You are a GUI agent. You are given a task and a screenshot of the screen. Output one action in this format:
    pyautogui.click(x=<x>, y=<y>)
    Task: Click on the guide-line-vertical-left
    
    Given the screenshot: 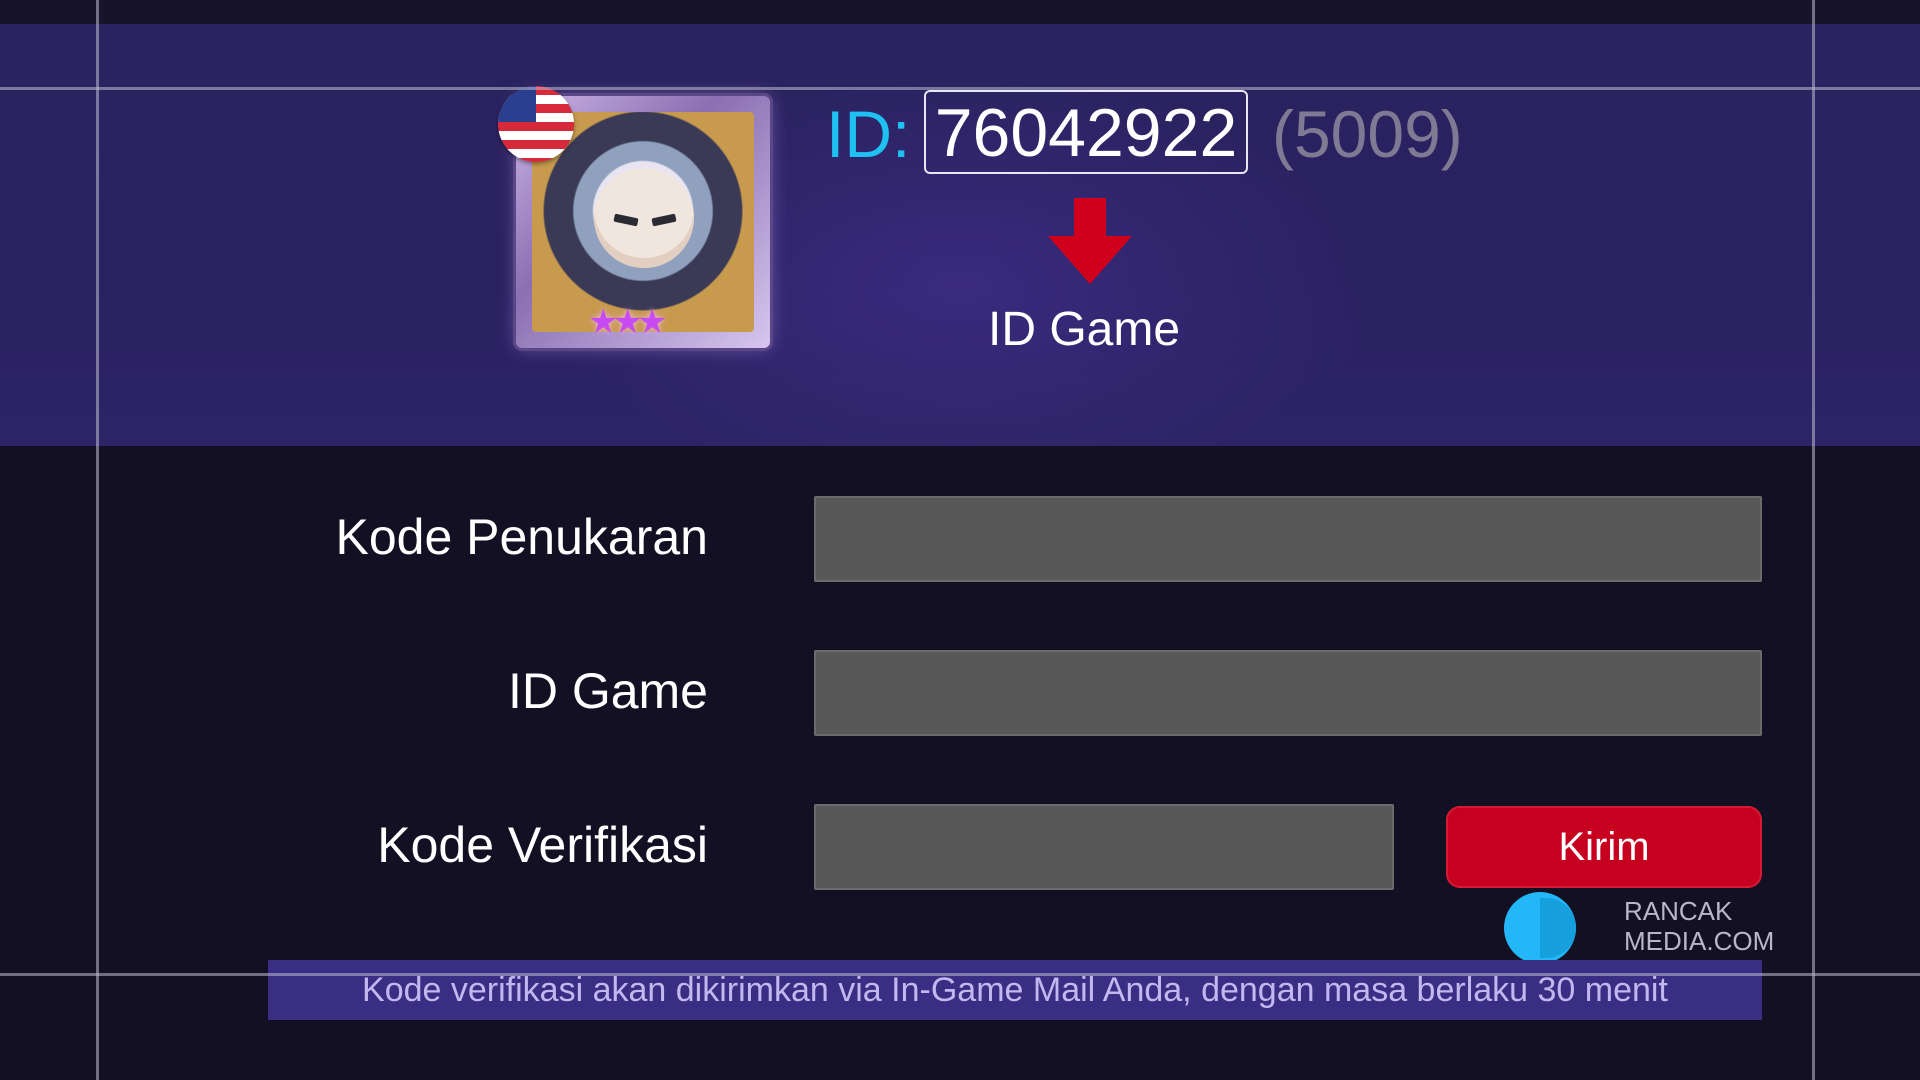 What is the action you would take?
    pyautogui.click(x=97, y=540)
    